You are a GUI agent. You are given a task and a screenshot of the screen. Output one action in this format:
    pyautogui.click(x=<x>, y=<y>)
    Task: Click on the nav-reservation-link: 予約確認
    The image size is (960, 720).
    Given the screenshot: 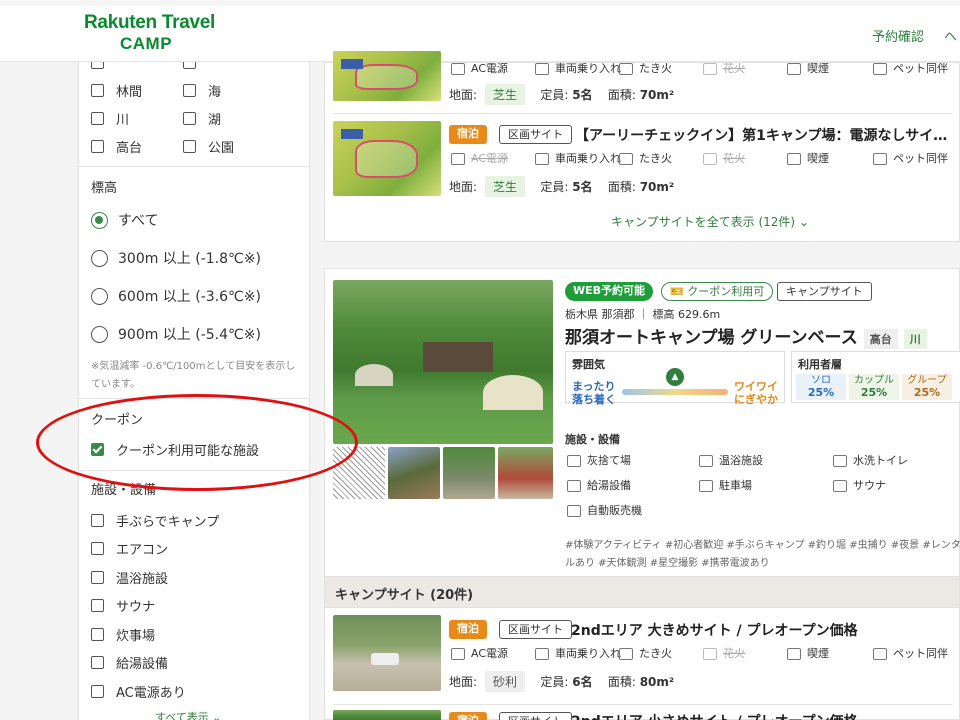 What is the action you would take?
    pyautogui.click(x=898, y=35)
    